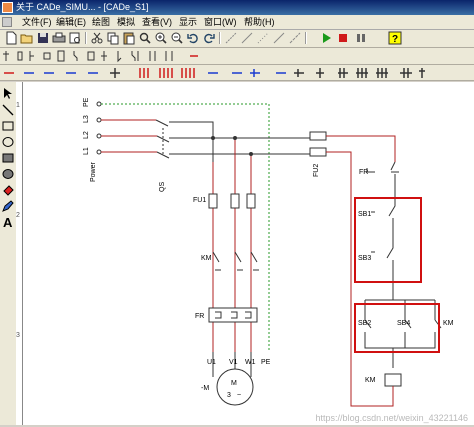  What do you see at coordinates (343, 38) in the screenshot?
I see `stop-icon` at bounding box center [343, 38].